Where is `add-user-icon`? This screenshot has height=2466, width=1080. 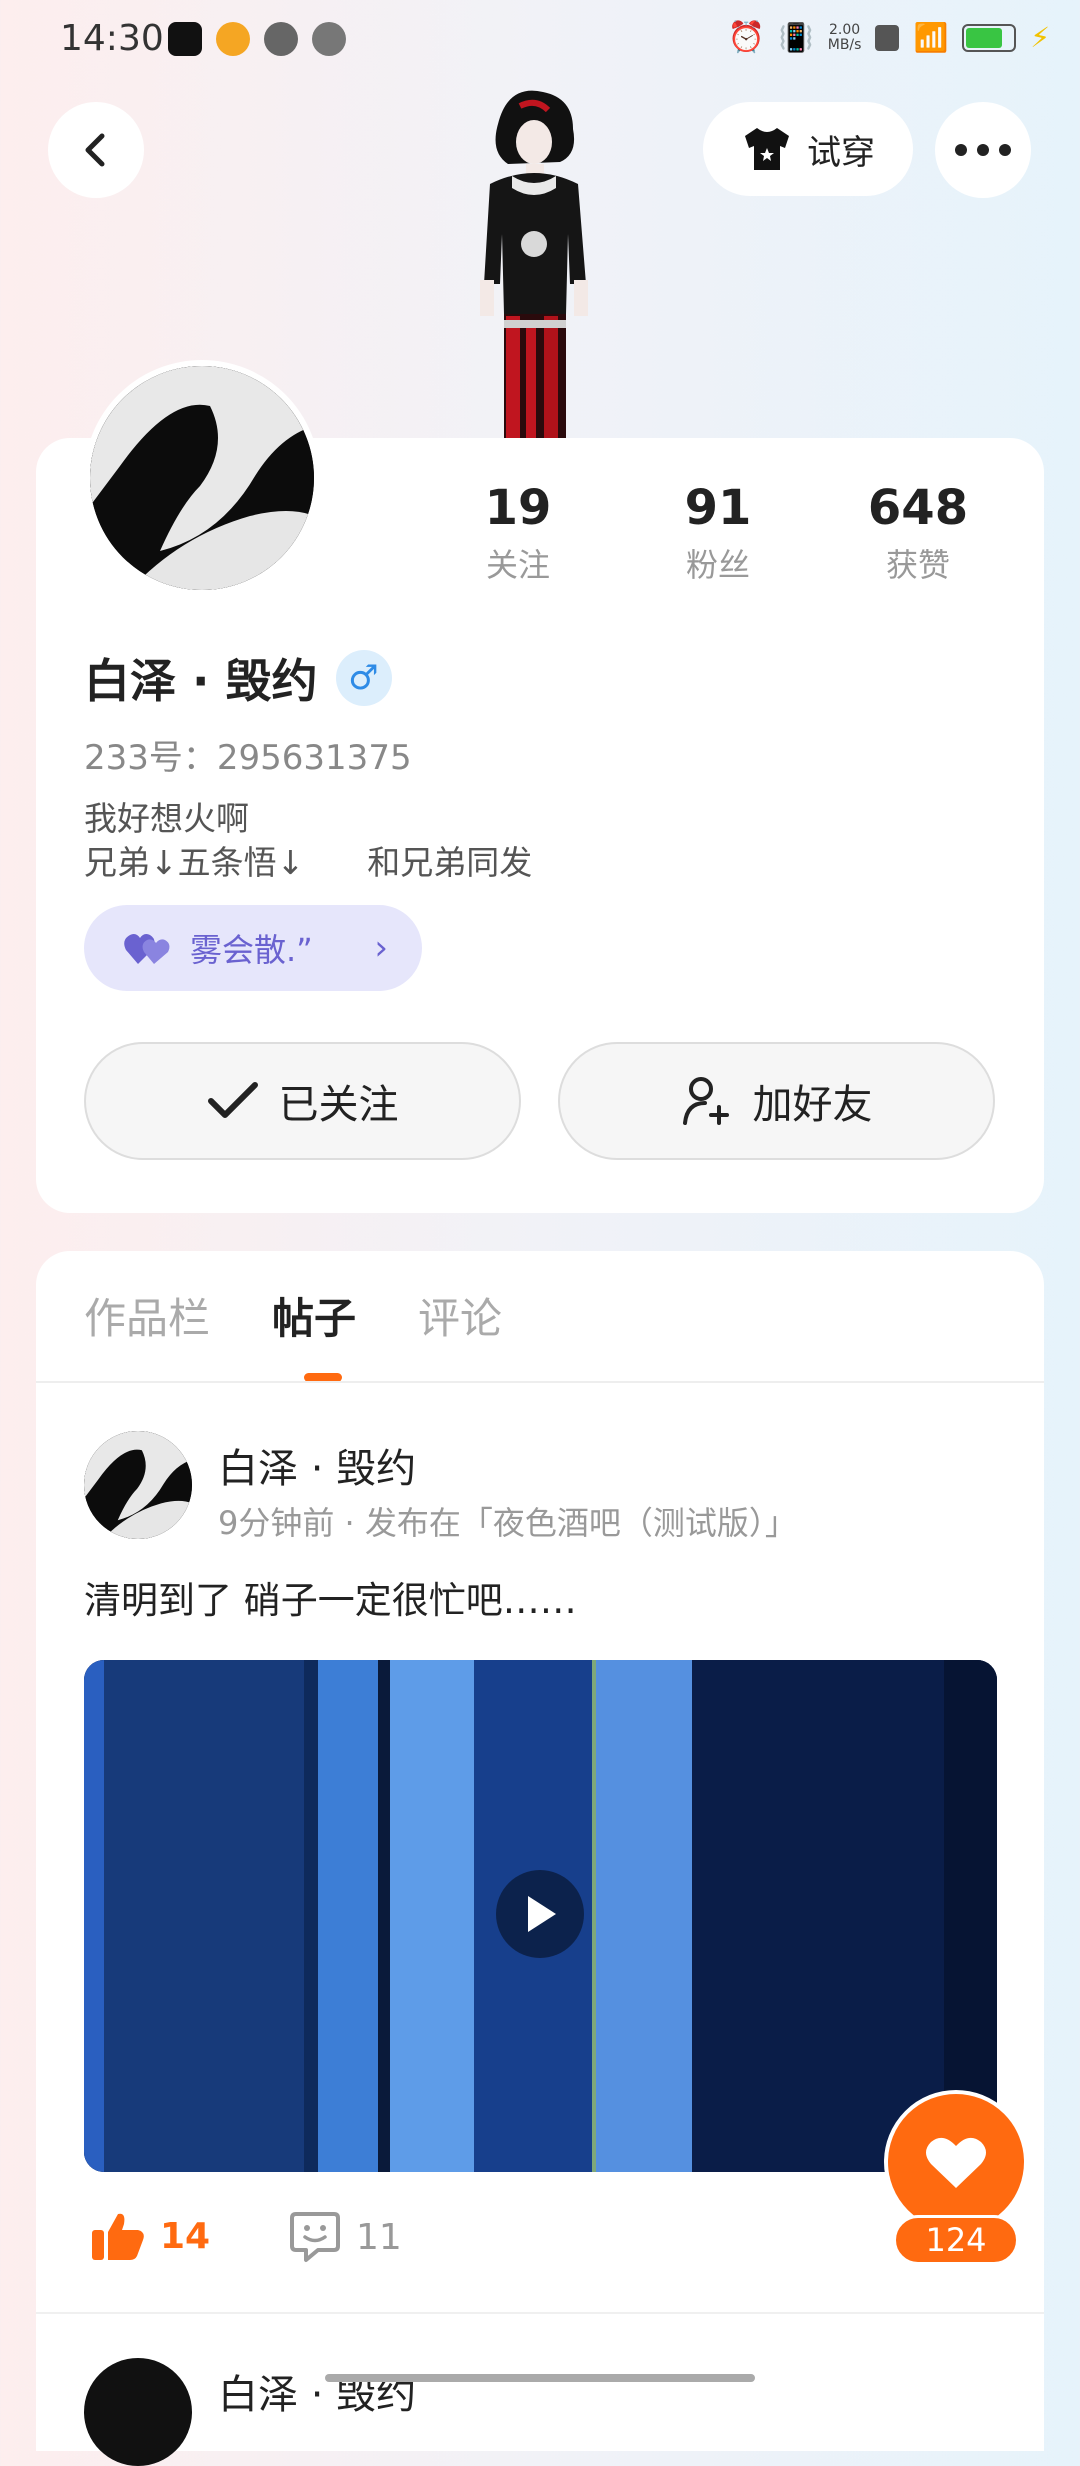 add-user-icon is located at coordinates (705, 1101).